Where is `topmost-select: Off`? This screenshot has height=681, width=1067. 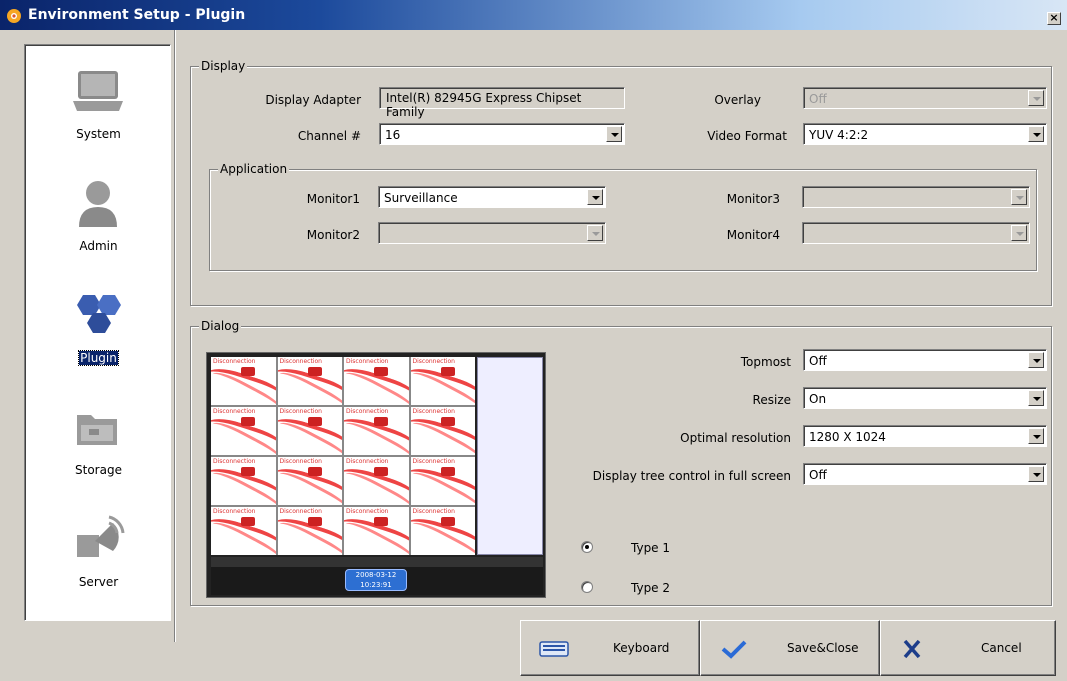
topmost-select: Off is located at coordinates (925, 360).